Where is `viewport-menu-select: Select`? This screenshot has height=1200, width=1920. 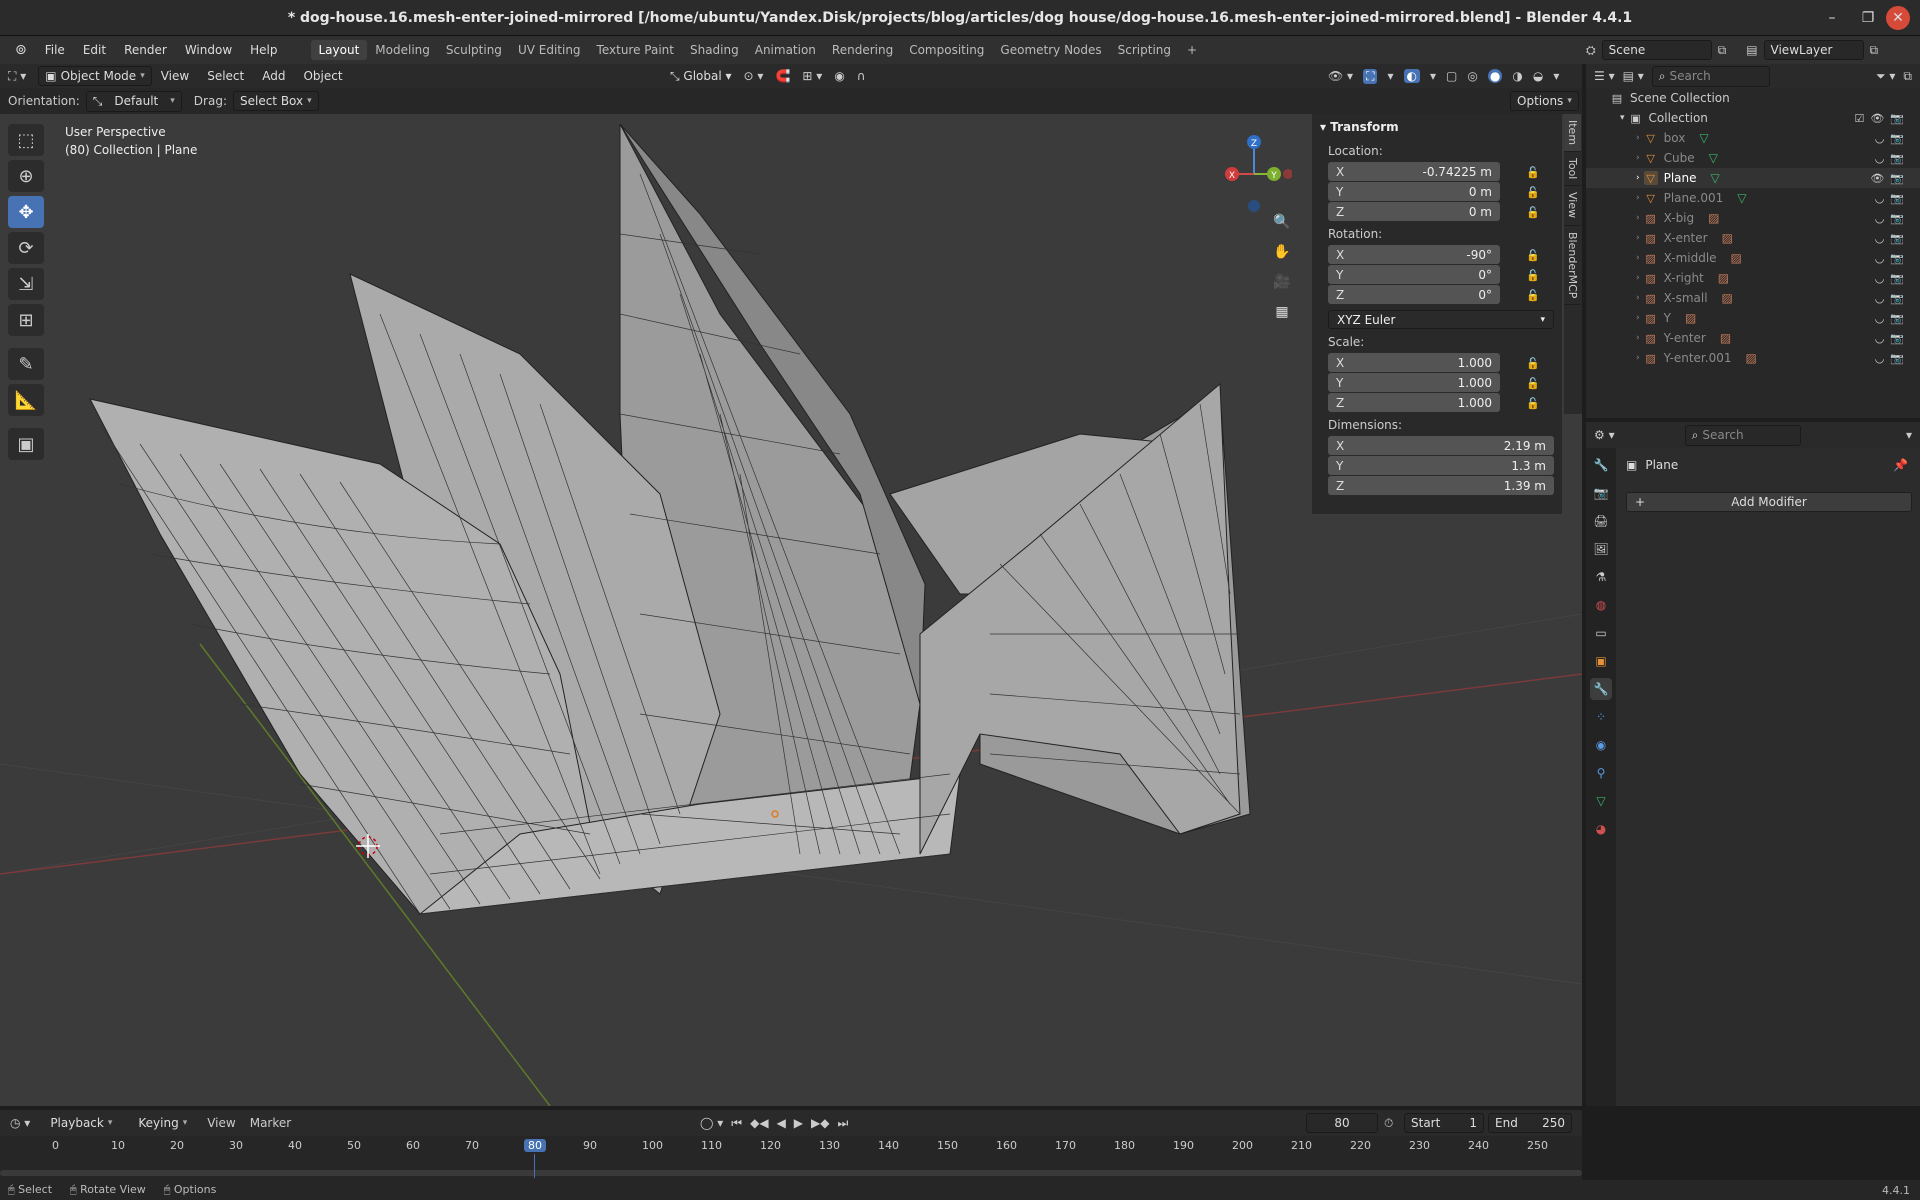 viewport-menu-select: Select is located at coordinates (225, 76).